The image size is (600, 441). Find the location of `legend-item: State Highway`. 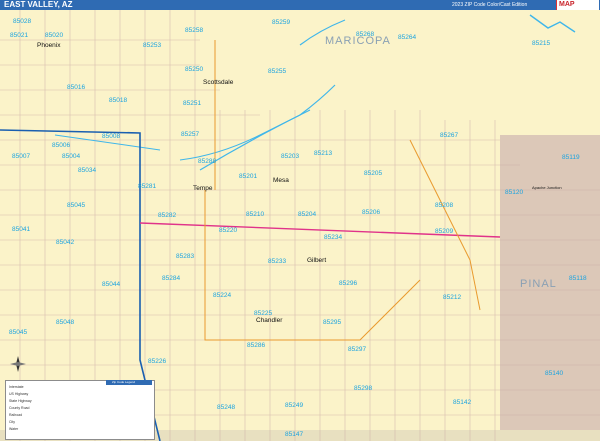

legend-item: State Highway is located at coordinates (20, 401).